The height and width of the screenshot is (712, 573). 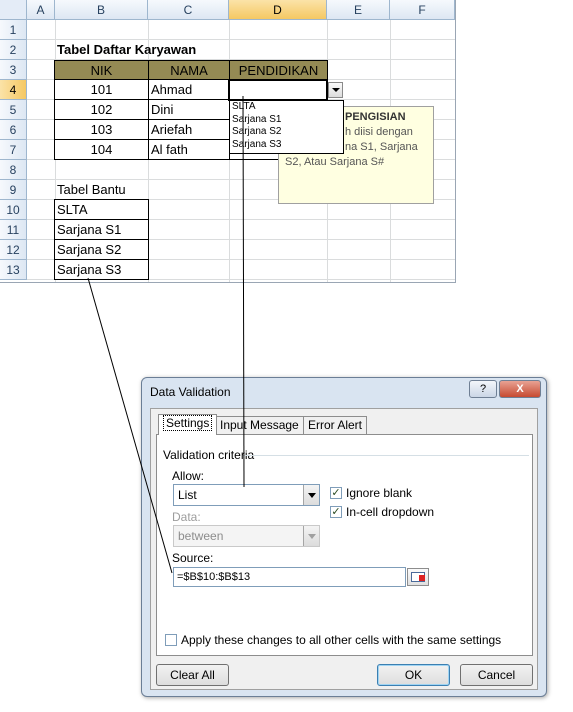 What do you see at coordinates (155, 50) in the screenshot?
I see `table-title: Tabel Daftar Karyawan` at bounding box center [155, 50].